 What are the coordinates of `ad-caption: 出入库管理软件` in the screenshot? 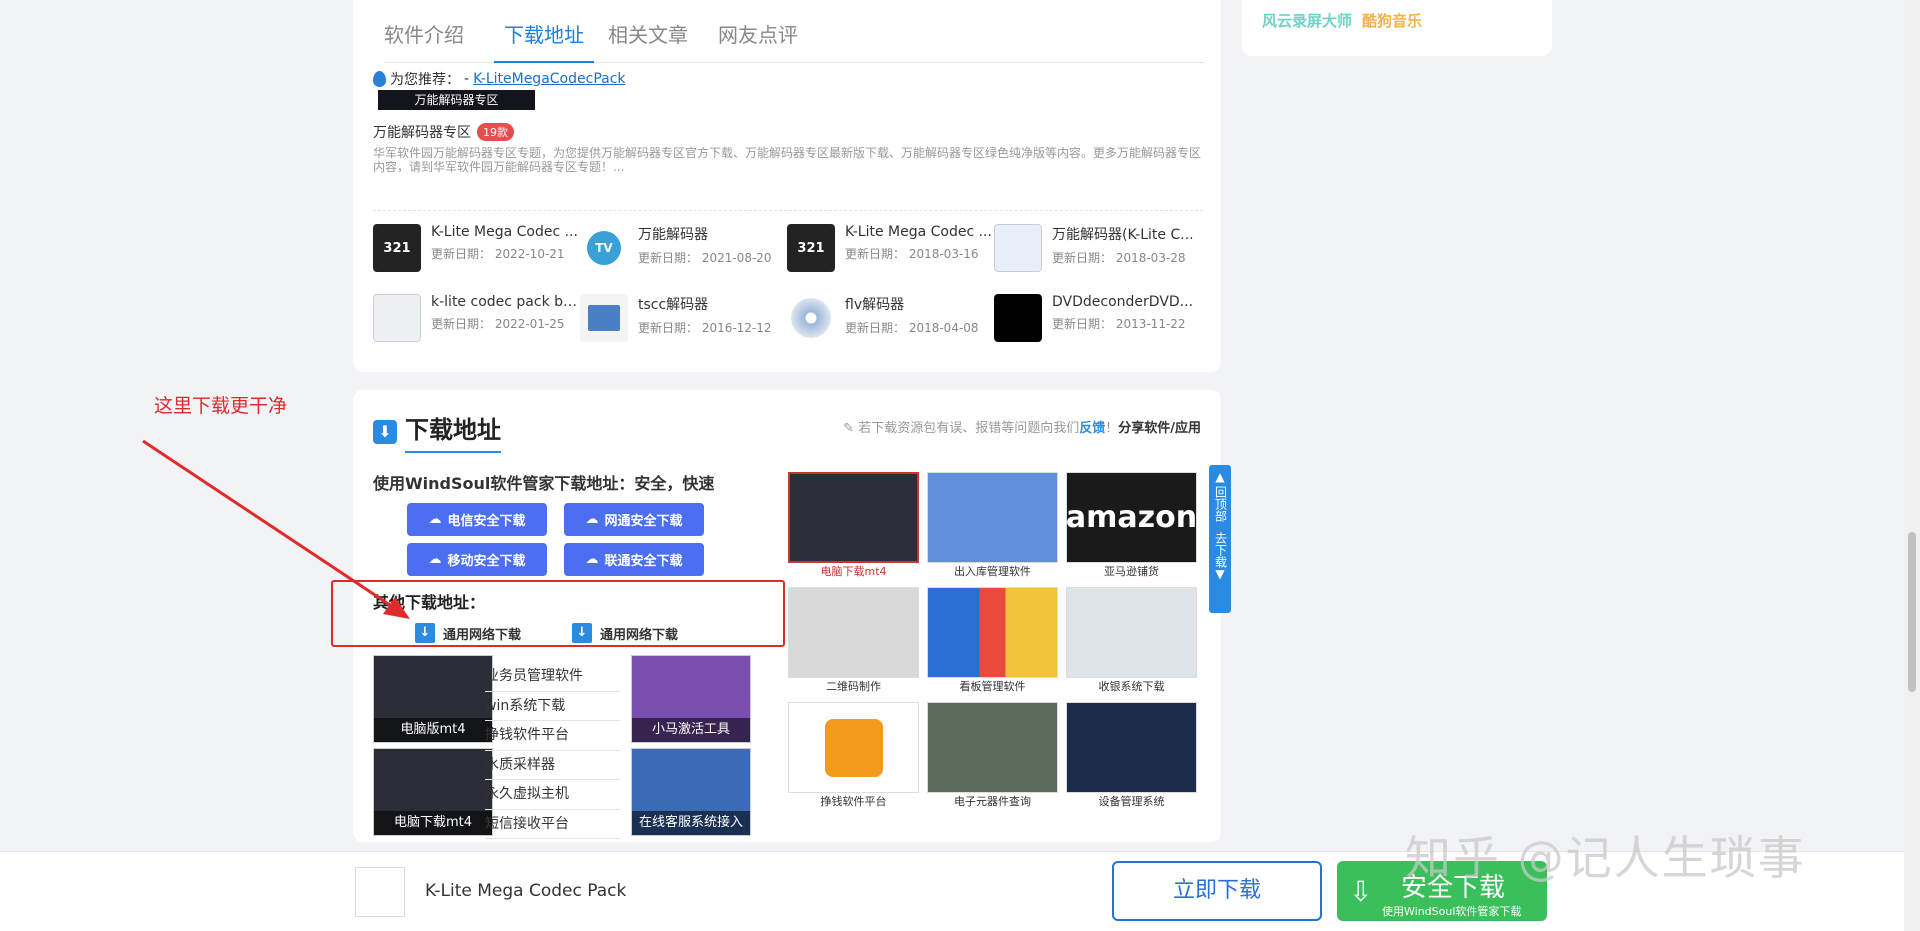 It's located at (992, 571).